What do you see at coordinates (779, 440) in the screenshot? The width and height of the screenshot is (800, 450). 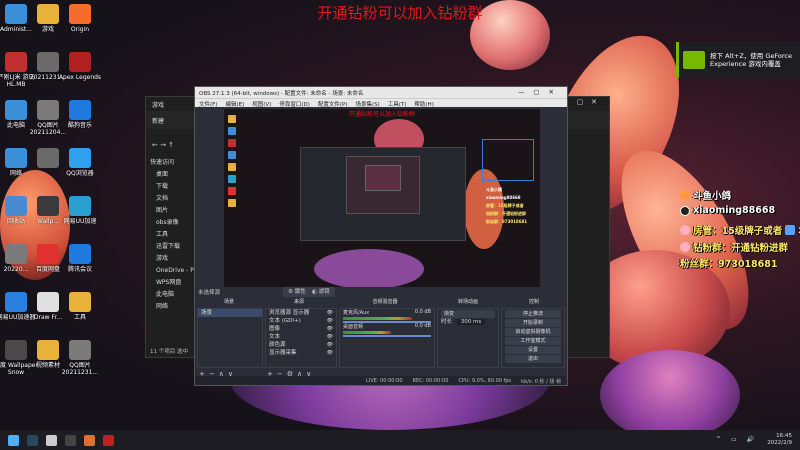 I see `tray-clock: 16:45 2022/2/9` at bounding box center [779, 440].